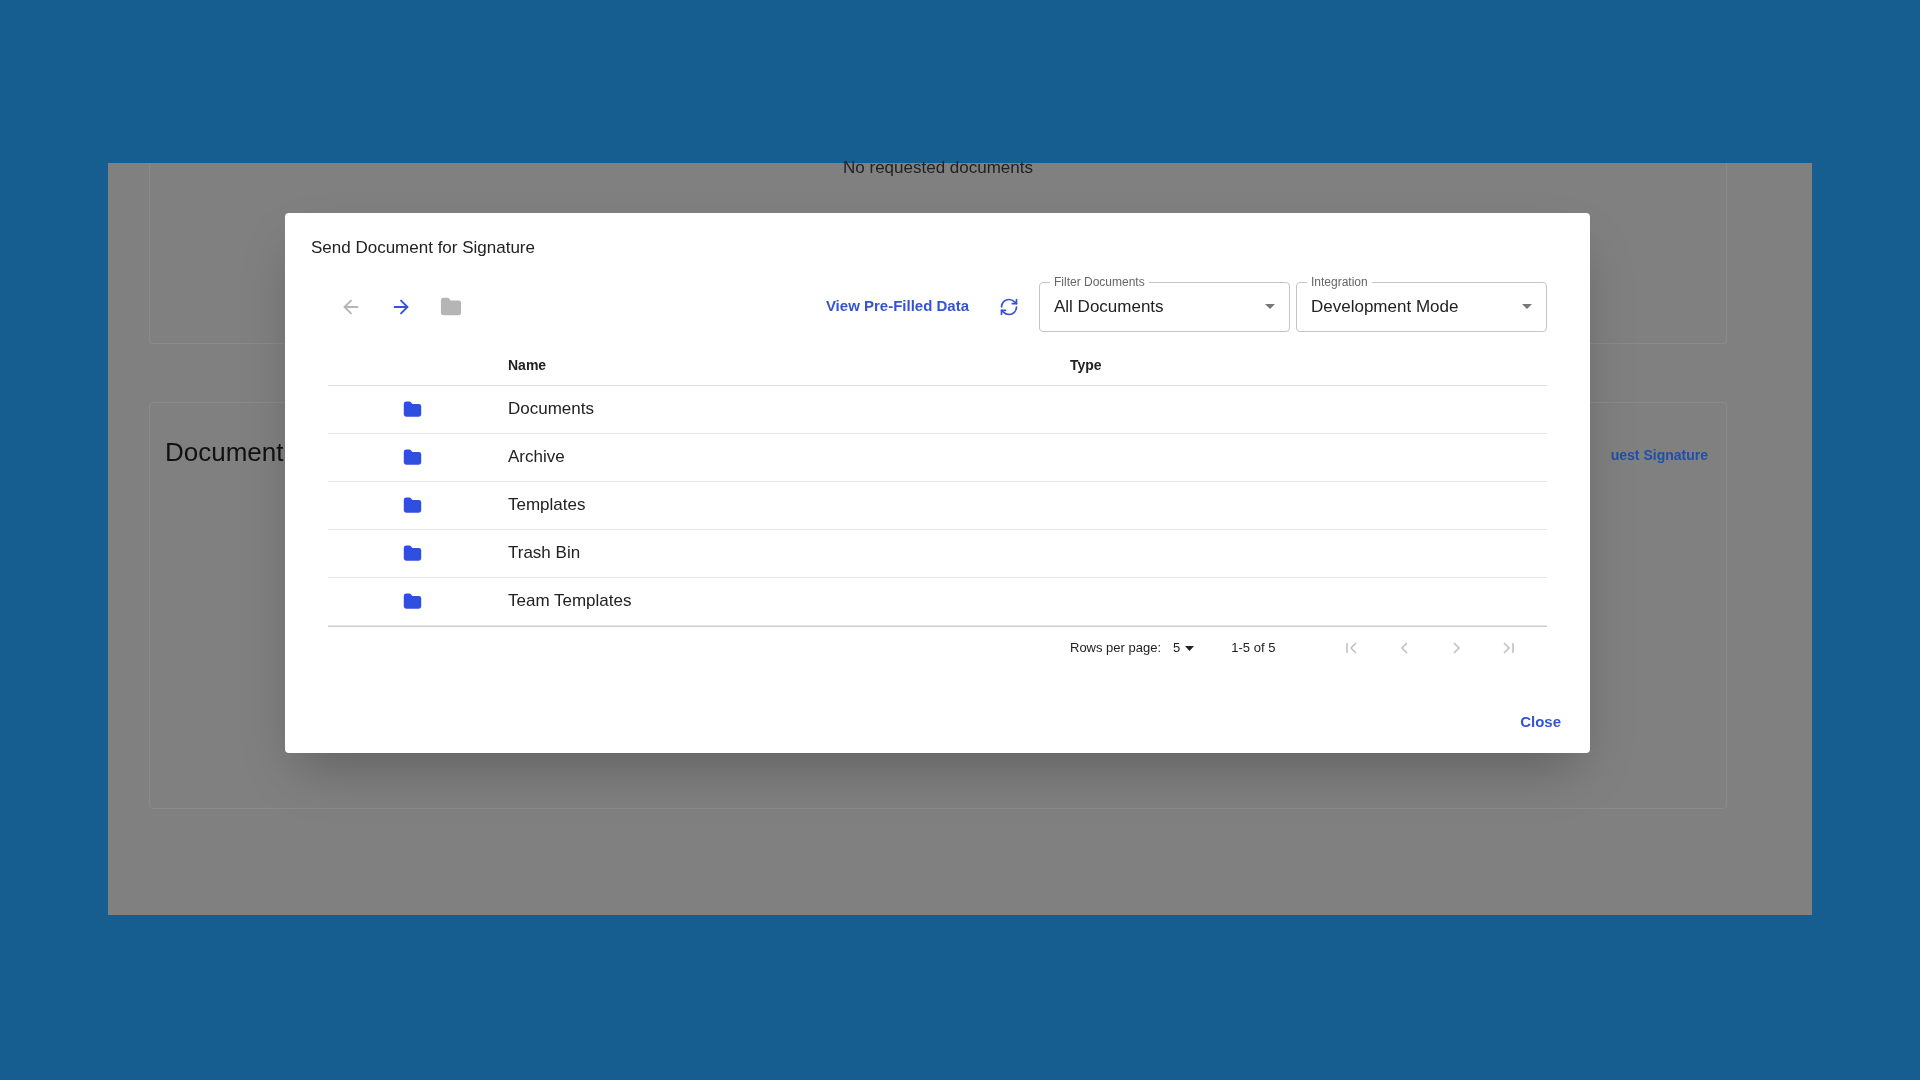  Describe the element at coordinates (897, 306) in the screenshot. I see `view-prefilled-data-link: View Pre-Filled Data` at that location.